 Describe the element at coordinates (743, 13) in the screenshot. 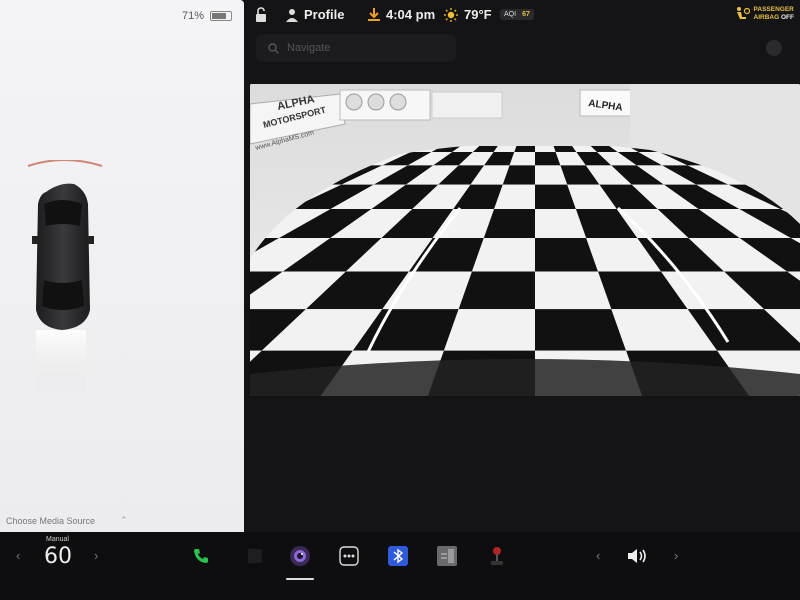

I see `airbag-icon` at that location.